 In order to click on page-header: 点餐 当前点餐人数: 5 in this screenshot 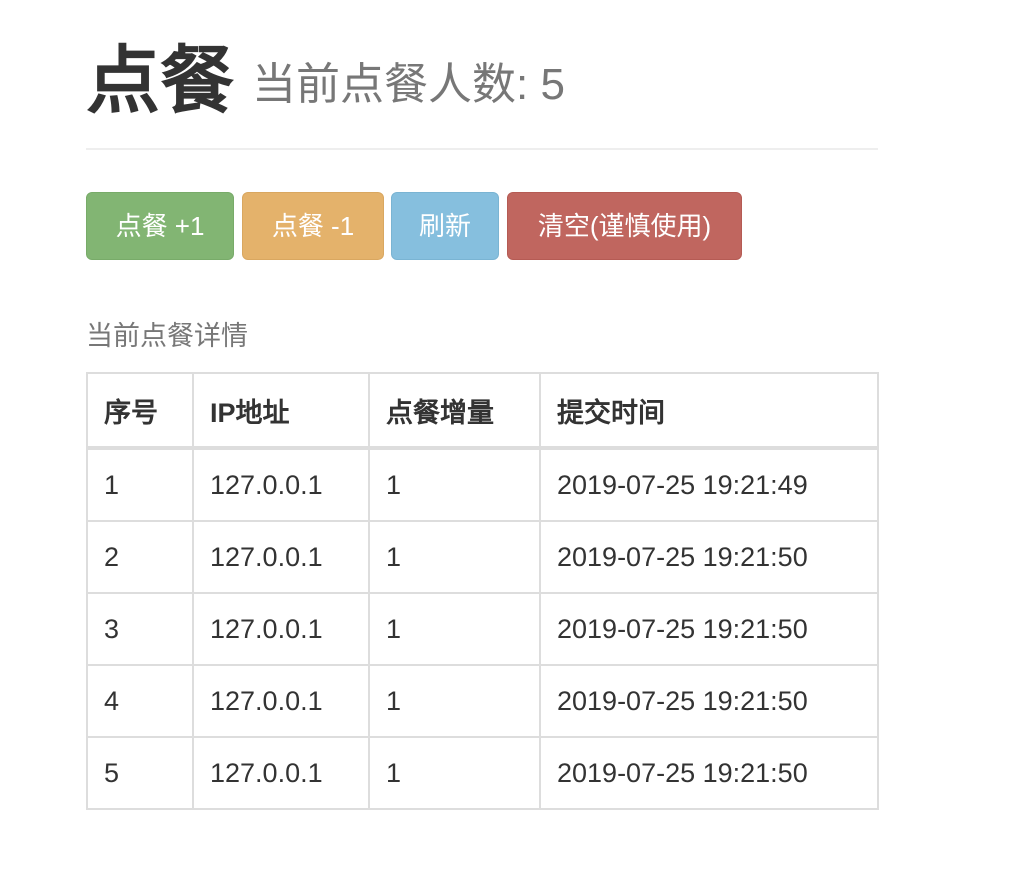, I will do `click(482, 89)`.